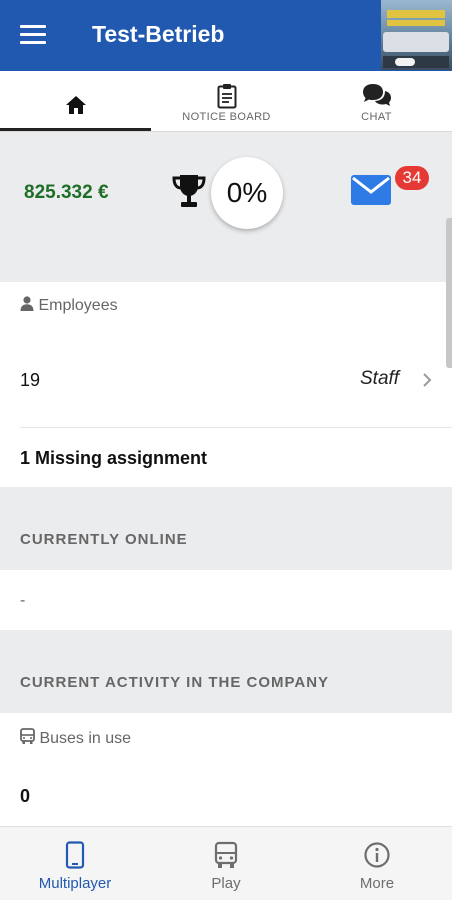 Image resolution: width=452 pixels, height=900 pixels. Describe the element at coordinates (247, 193) in the screenshot. I see `progress-percentage: 0%` at that location.